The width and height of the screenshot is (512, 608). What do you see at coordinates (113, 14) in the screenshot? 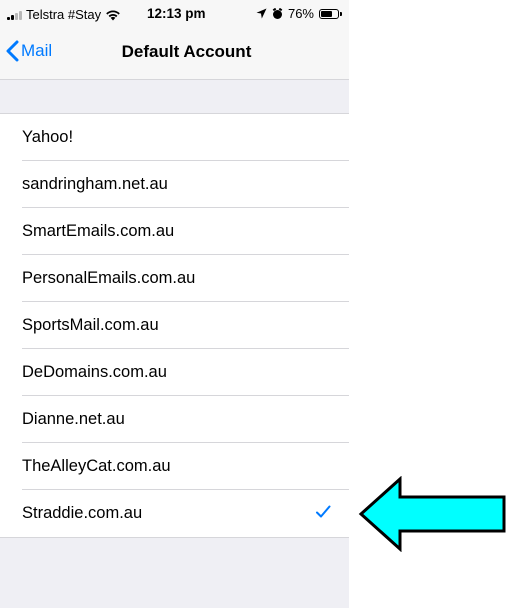
I see `wifi-icon` at bounding box center [113, 14].